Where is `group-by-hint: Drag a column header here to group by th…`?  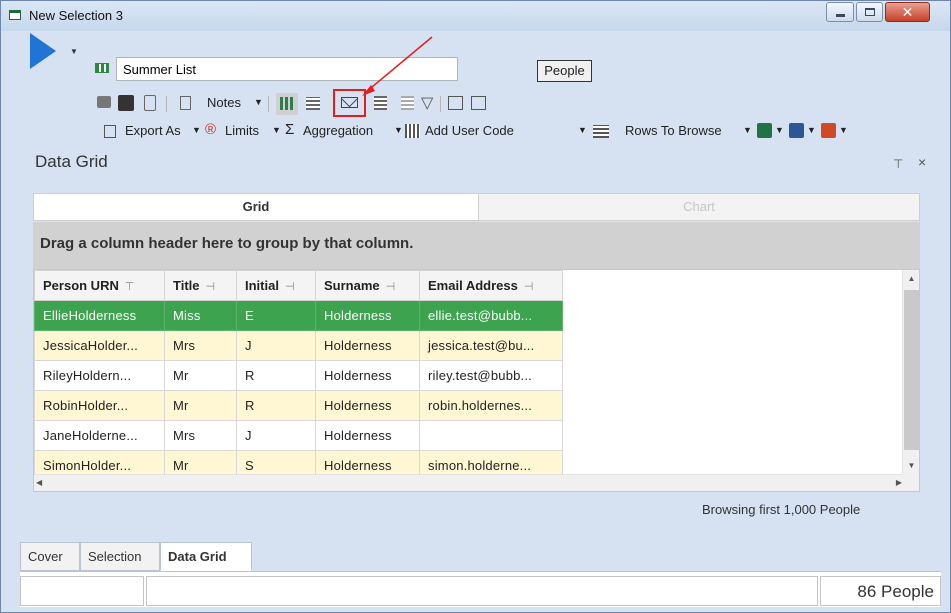
group-by-hint: Drag a column header here to group by th… is located at coordinates (476, 245).